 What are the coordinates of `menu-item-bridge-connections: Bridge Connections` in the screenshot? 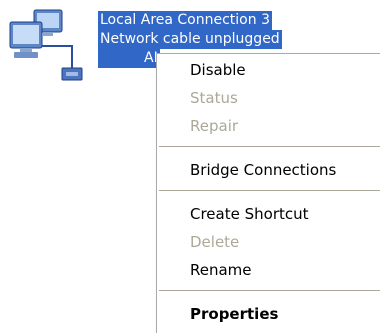 It's located at (263, 170).